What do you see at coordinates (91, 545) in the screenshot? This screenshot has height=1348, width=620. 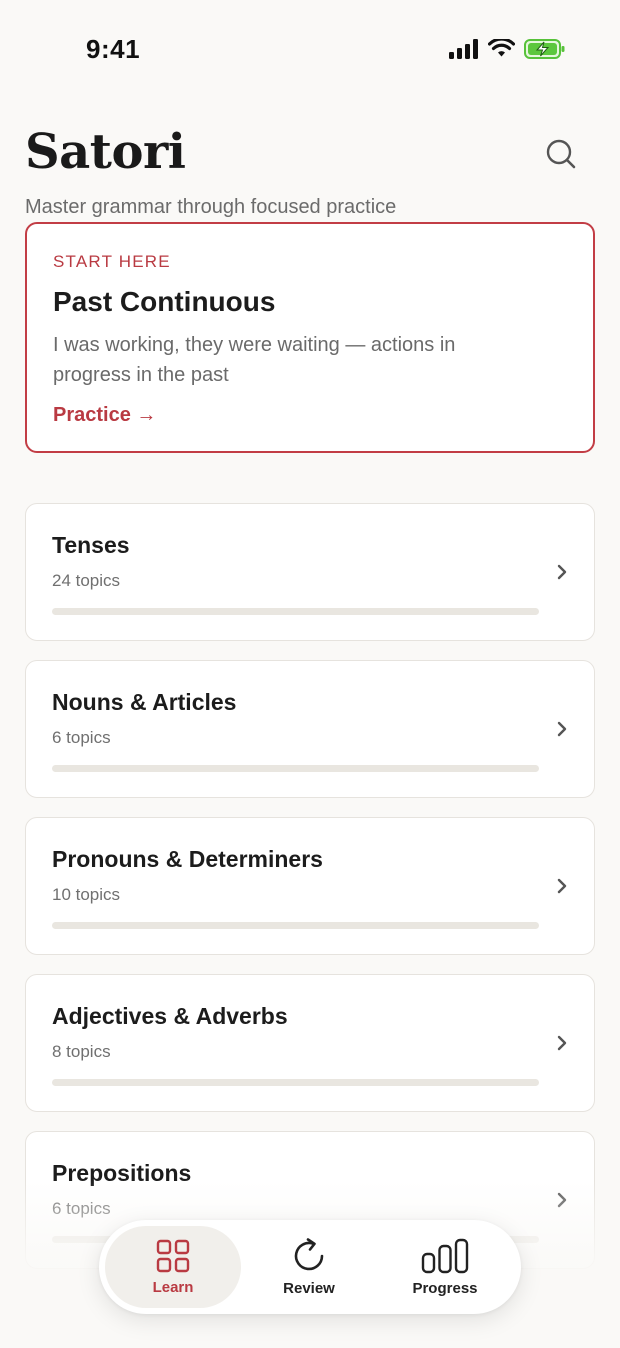 I see `category-title: Tenses` at bounding box center [91, 545].